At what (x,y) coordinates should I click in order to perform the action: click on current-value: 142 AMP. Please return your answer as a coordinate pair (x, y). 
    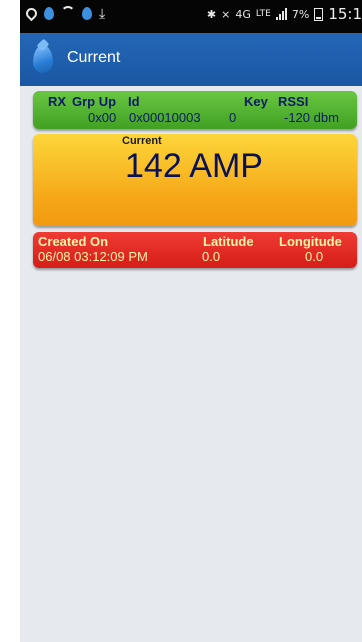
    Looking at the image, I should click on (194, 166).